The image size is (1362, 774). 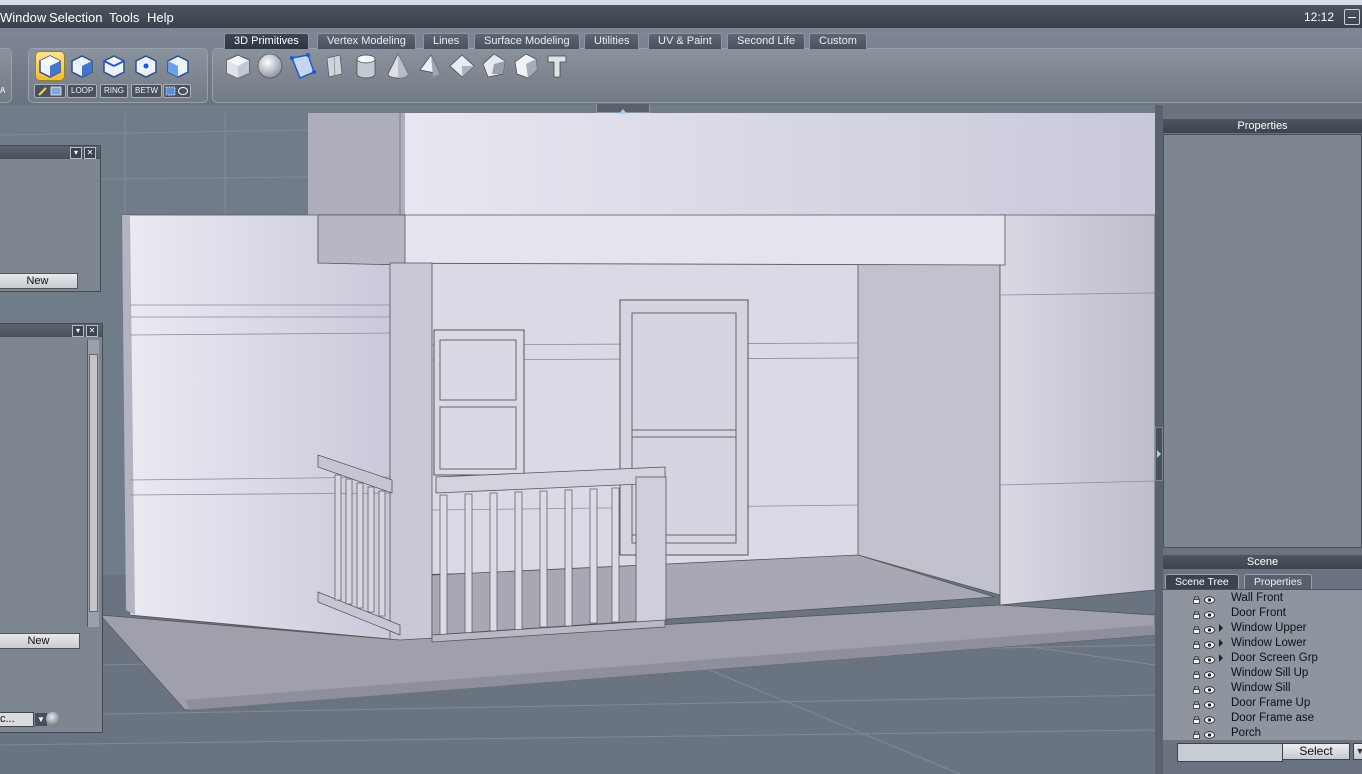 I want to click on panel-2-scroll-thumb, so click(x=93, y=483).